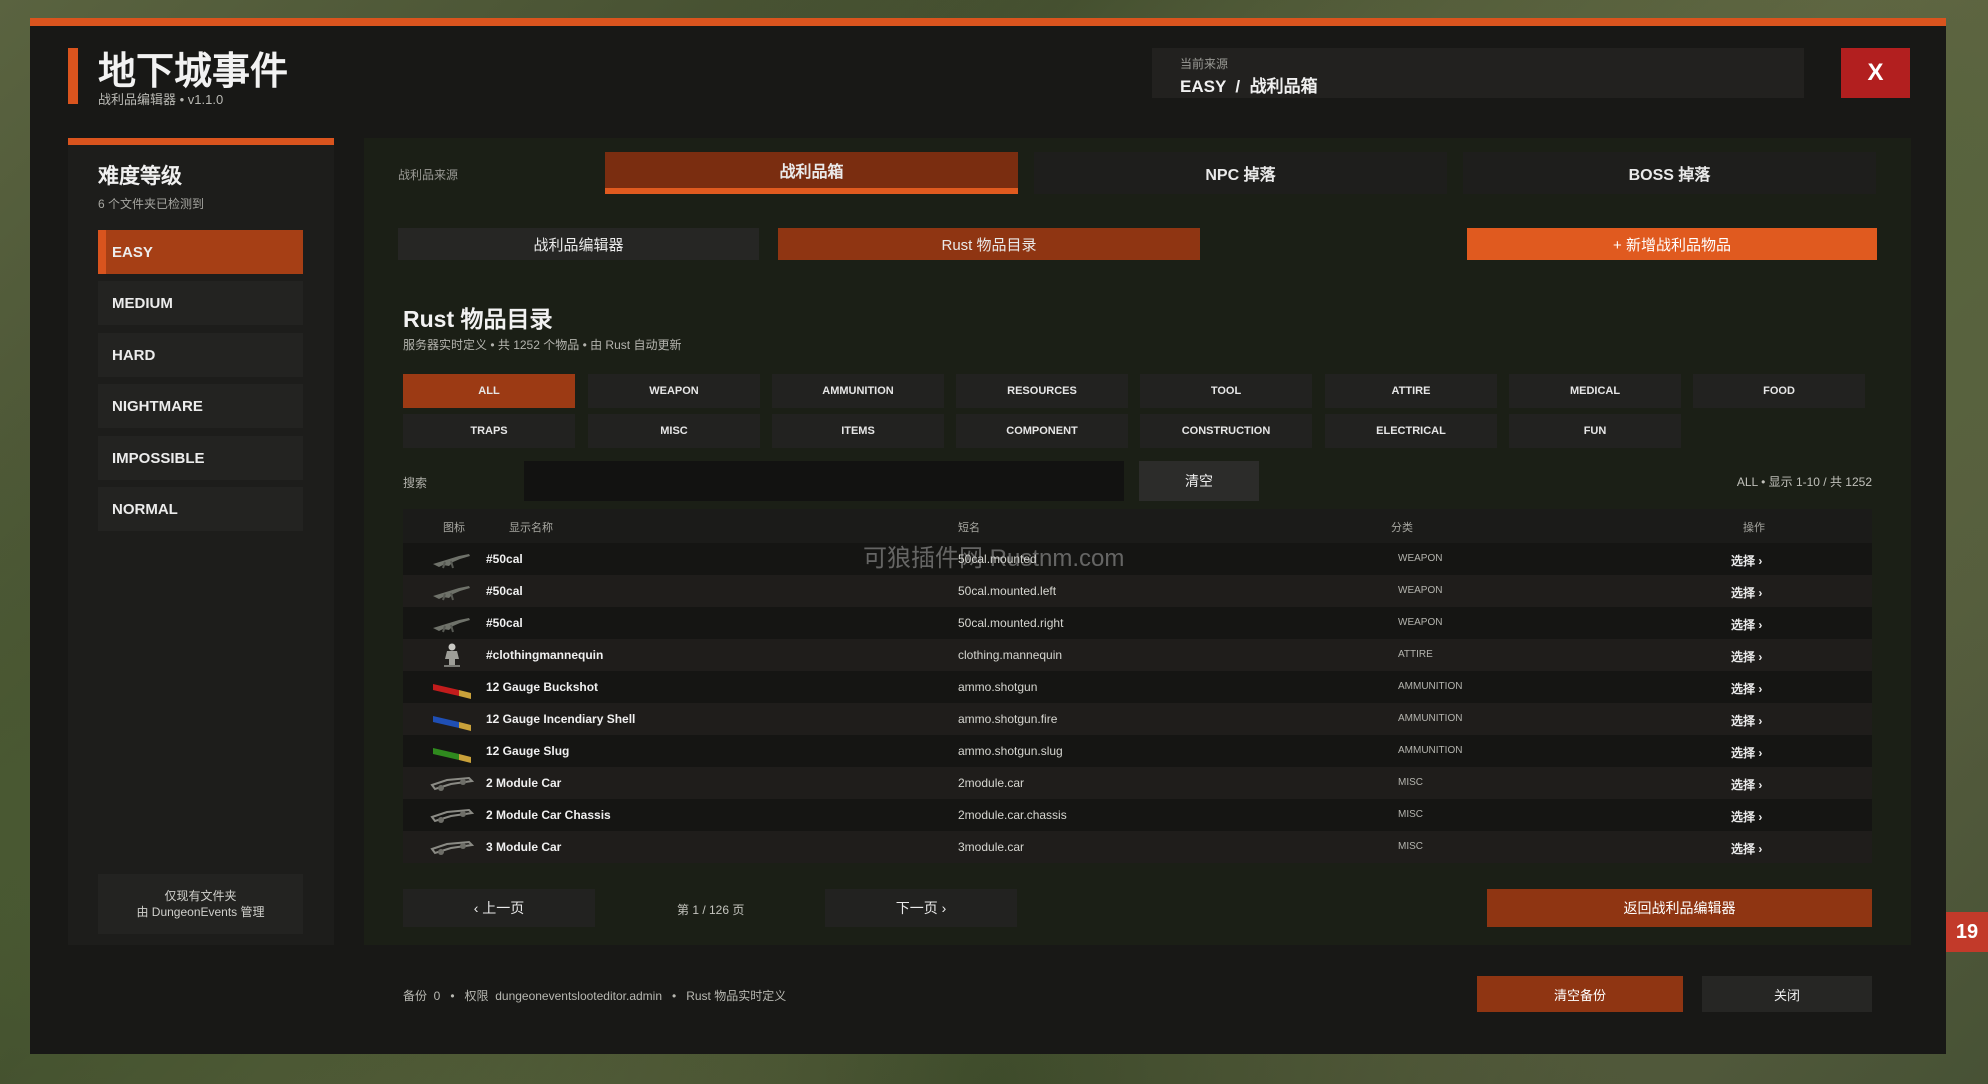 This screenshot has height=1084, width=1988. Describe the element at coordinates (811, 173) in the screenshot. I see `tab-loot-crate: 战利品箱` at that location.